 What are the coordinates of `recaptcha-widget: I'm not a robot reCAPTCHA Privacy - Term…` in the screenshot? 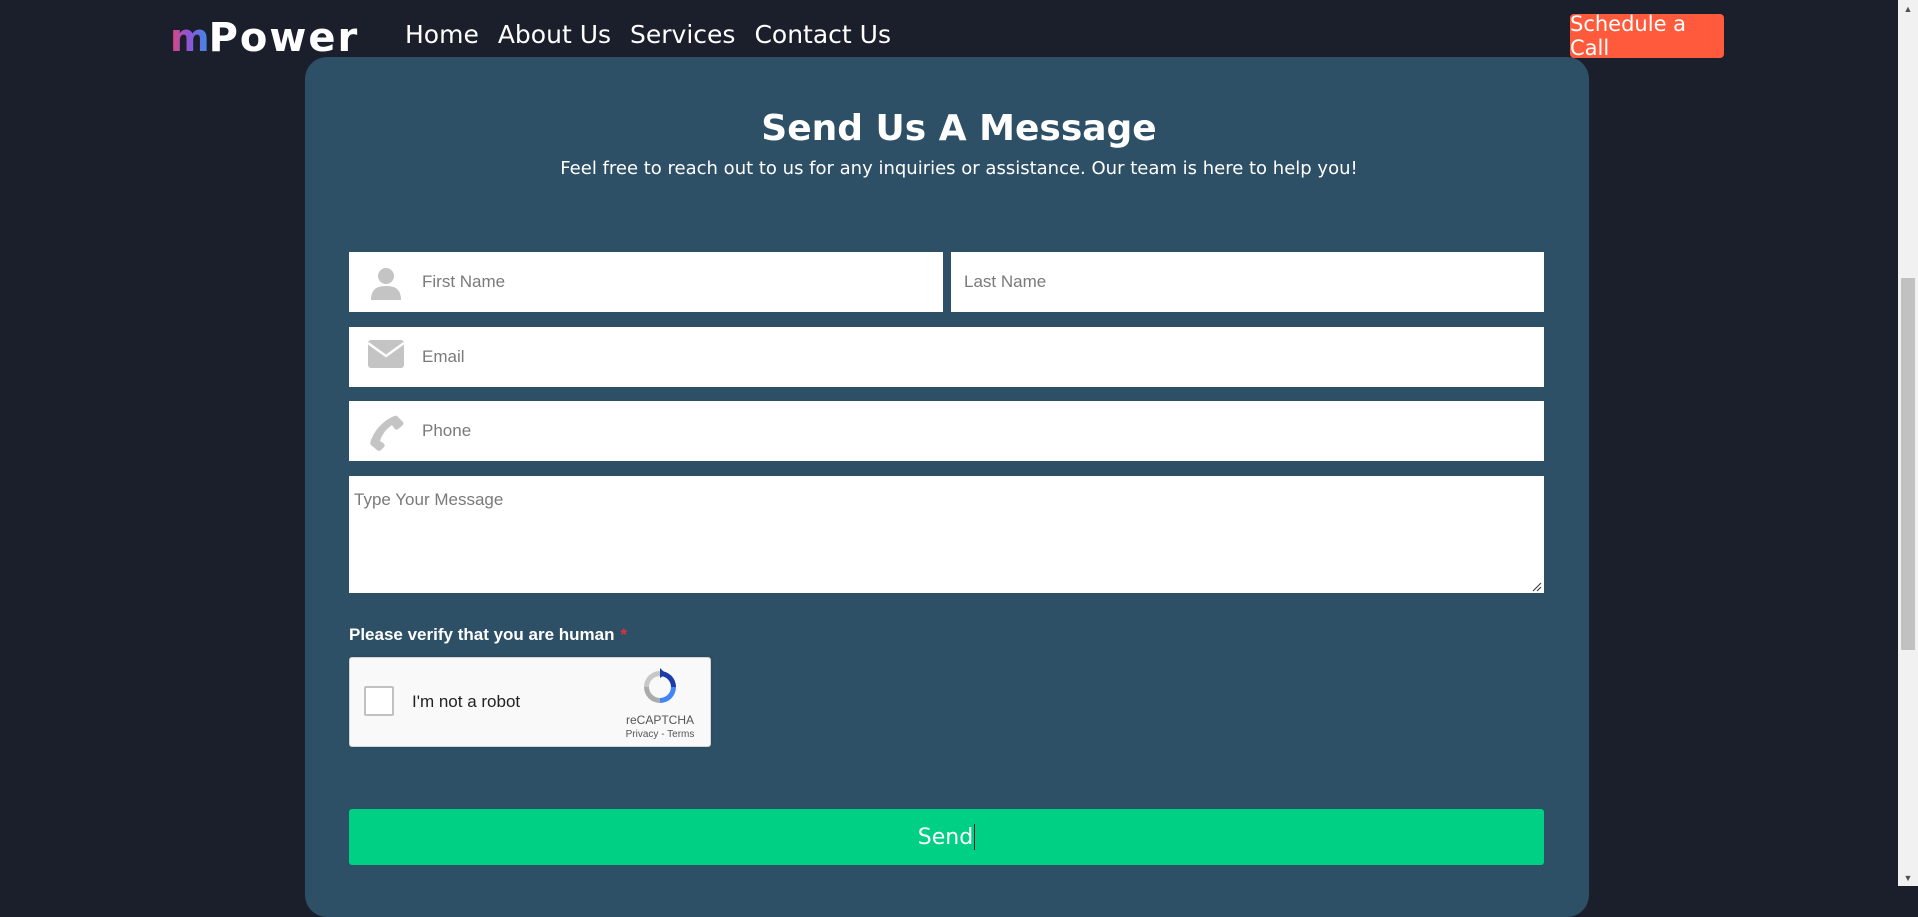 It's located at (530, 702).